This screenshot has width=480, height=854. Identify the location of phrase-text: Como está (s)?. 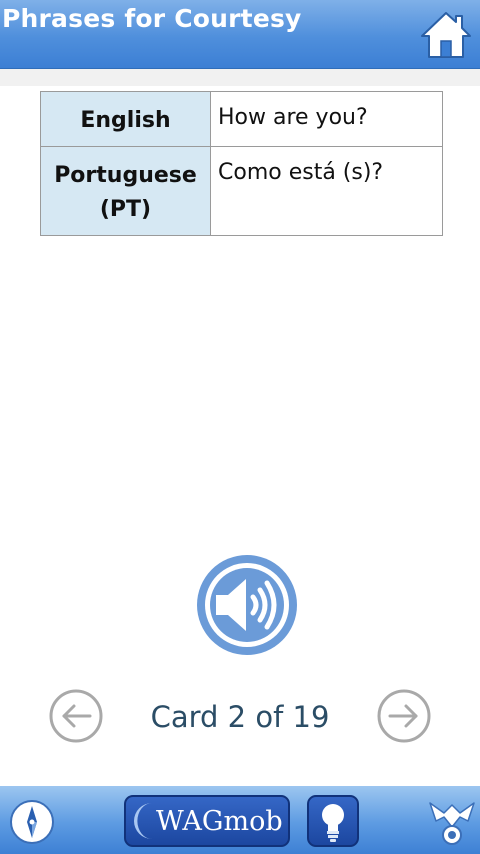
(326, 191).